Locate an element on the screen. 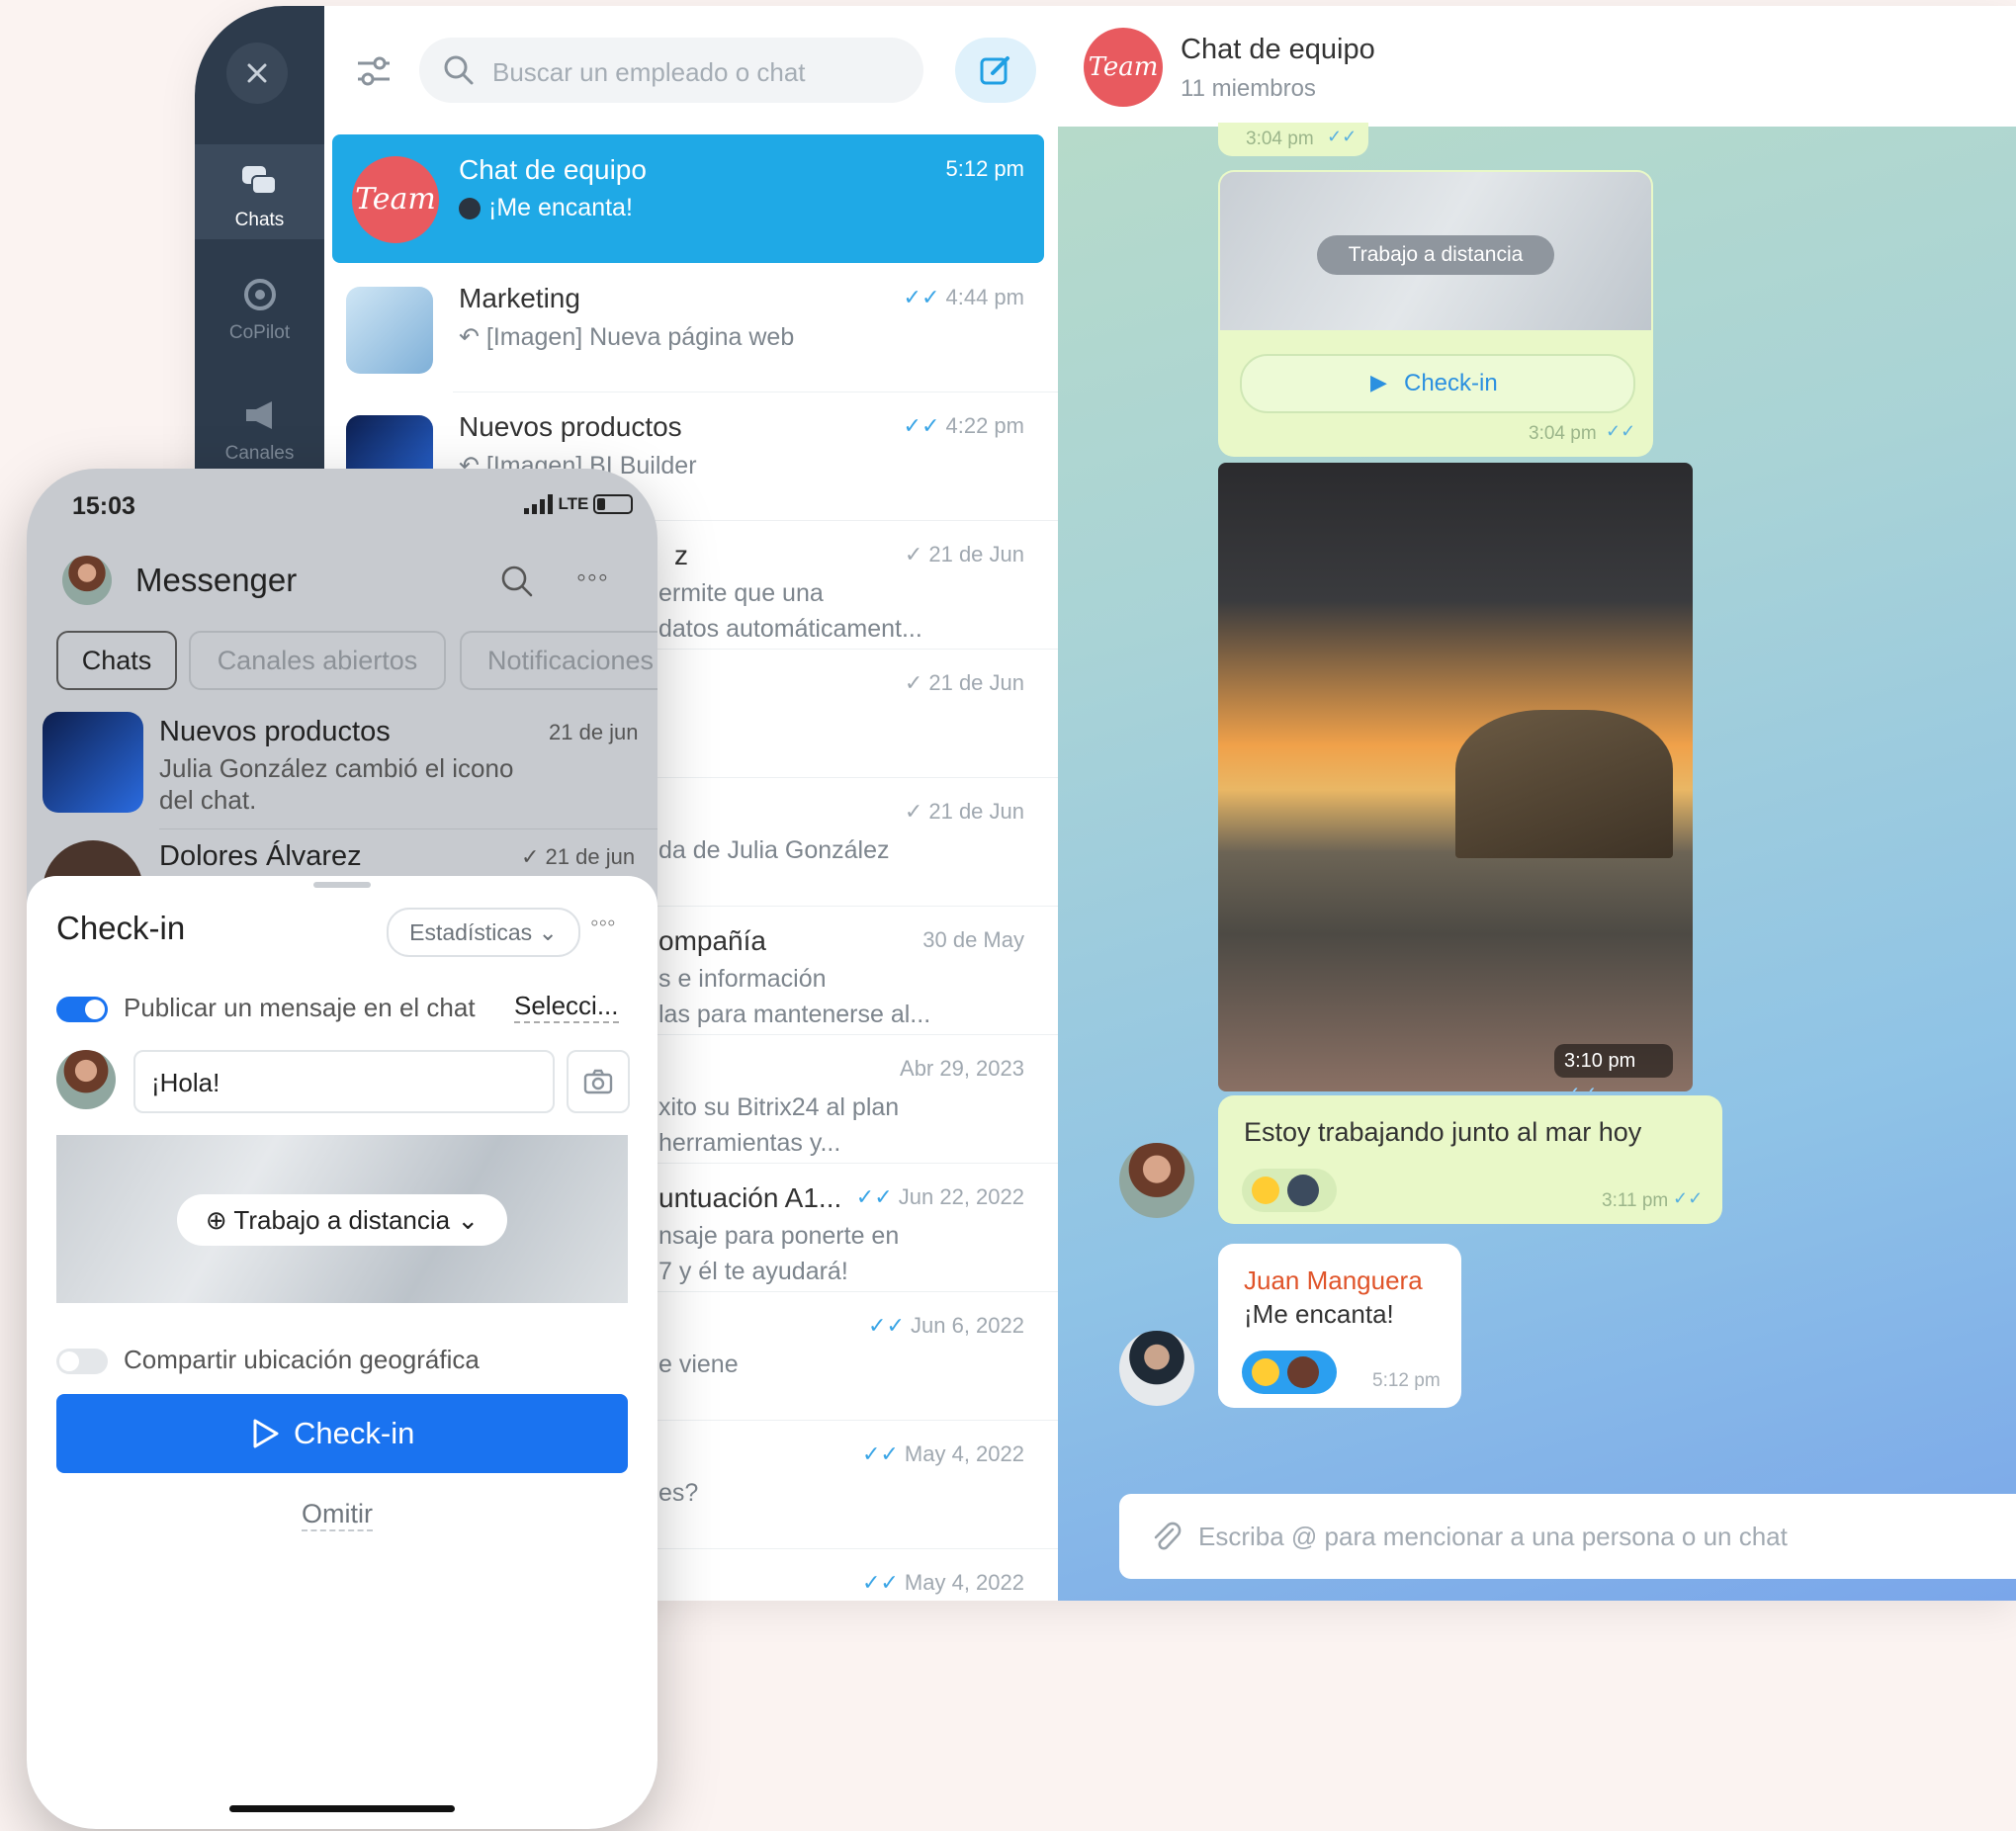  photo-time-badge: 3:10 pm ✓✓ is located at coordinates (1614, 1067).